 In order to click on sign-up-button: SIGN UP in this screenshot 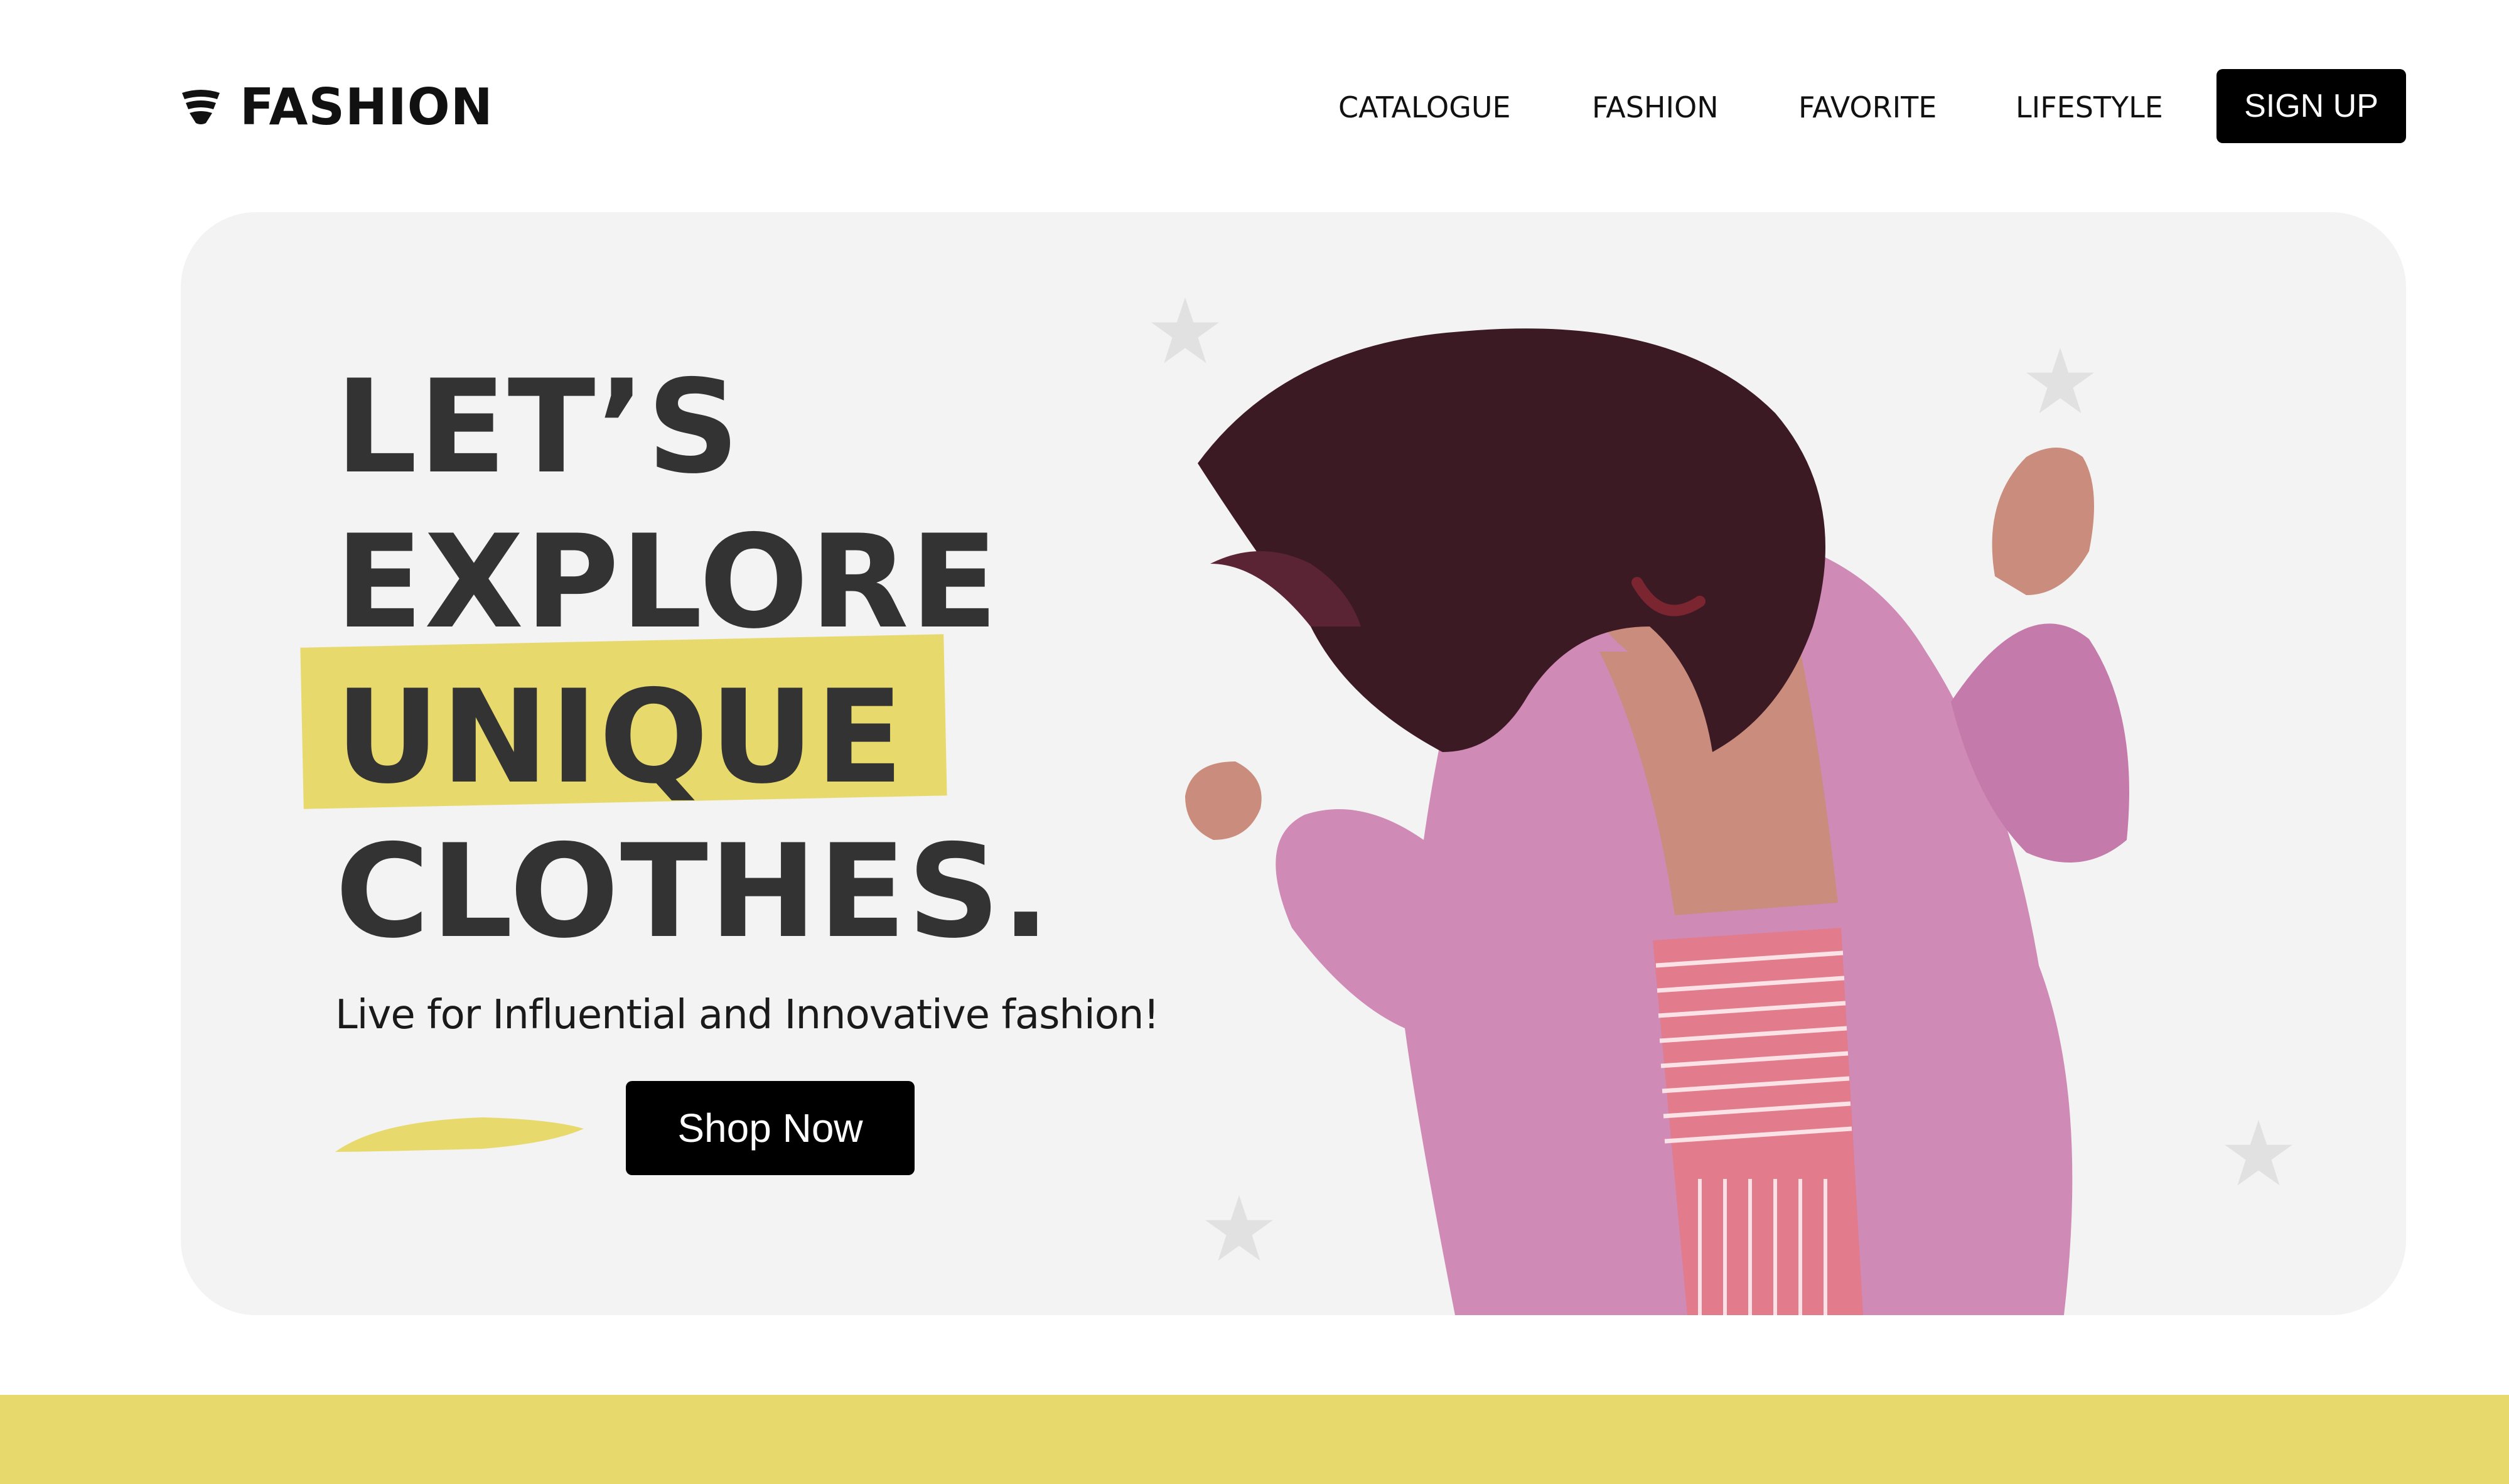, I will do `click(2311, 106)`.